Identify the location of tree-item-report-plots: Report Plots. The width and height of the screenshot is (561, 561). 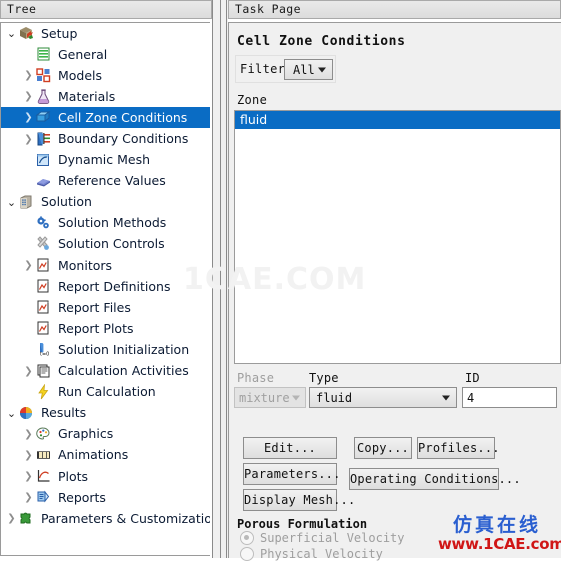
(105, 328).